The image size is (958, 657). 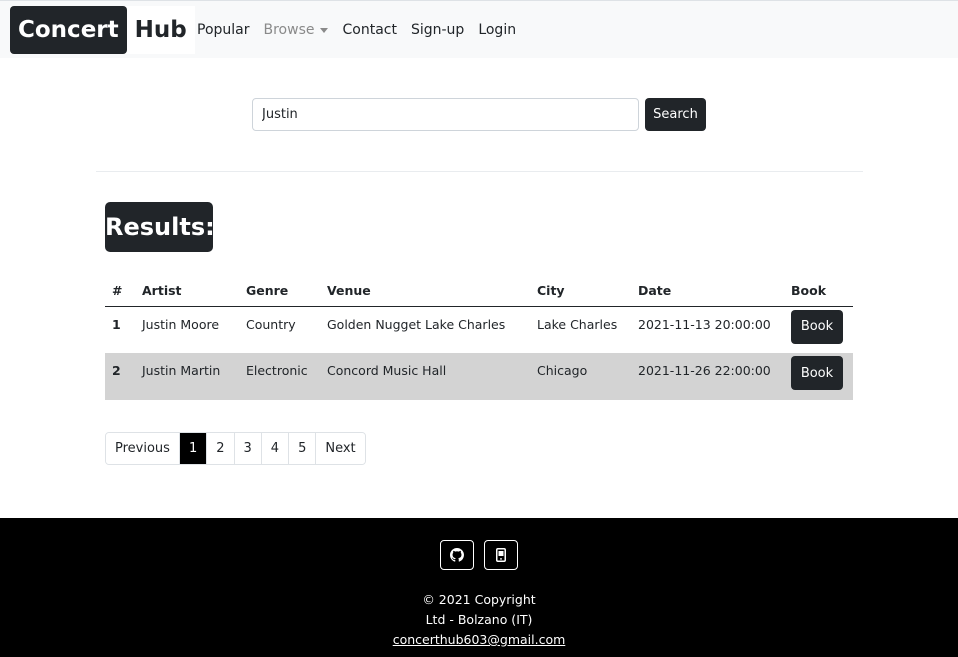 I want to click on nav-contact: Contact, so click(x=369, y=30).